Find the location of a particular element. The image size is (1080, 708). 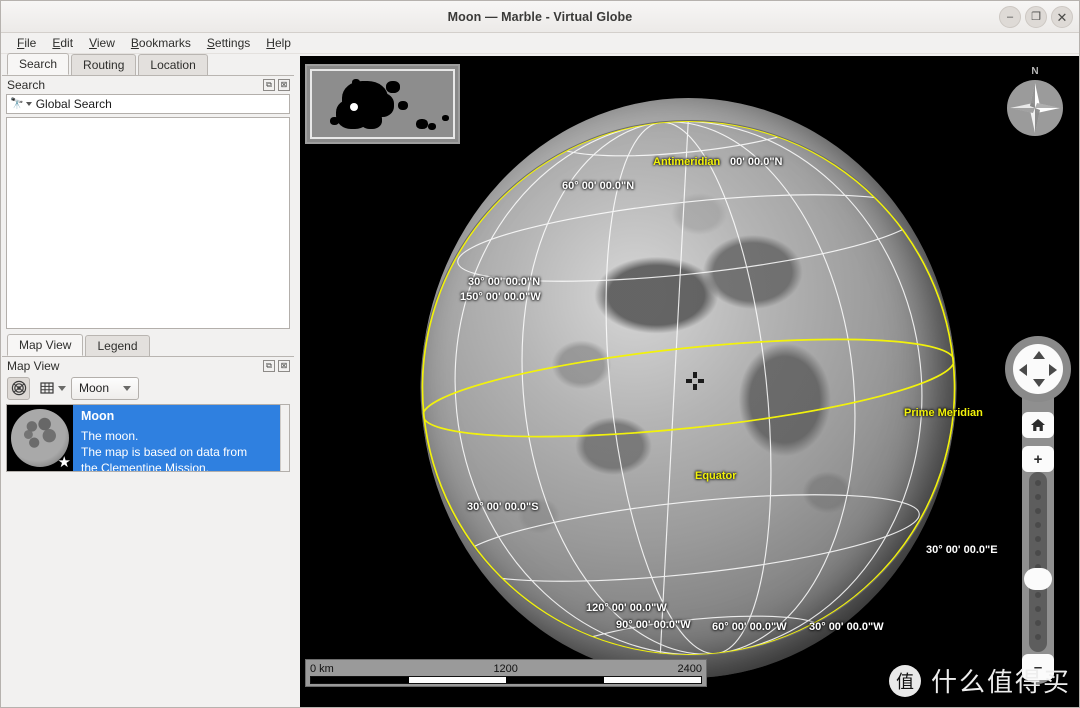

mapview-dock-tabs: Map View Legend is located at coordinates (148, 345).